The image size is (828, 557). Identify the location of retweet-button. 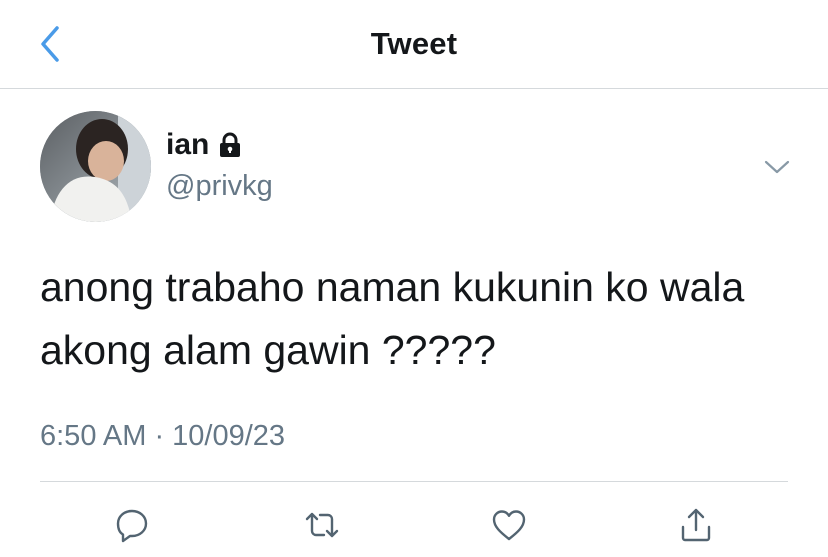
(322, 525).